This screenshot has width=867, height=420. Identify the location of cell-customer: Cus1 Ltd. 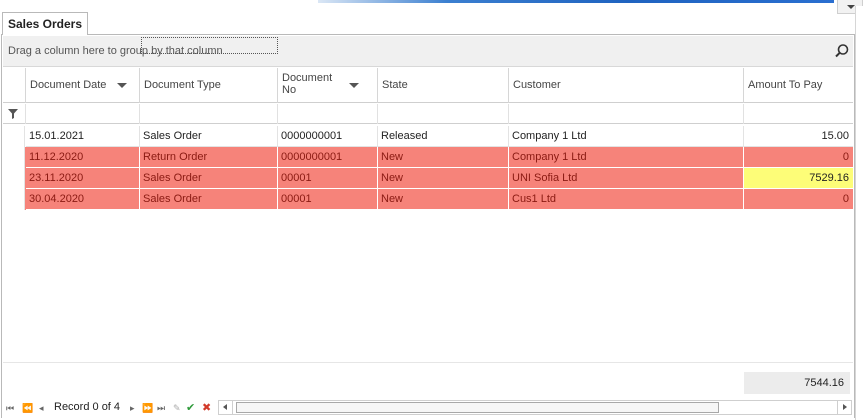
(626, 199).